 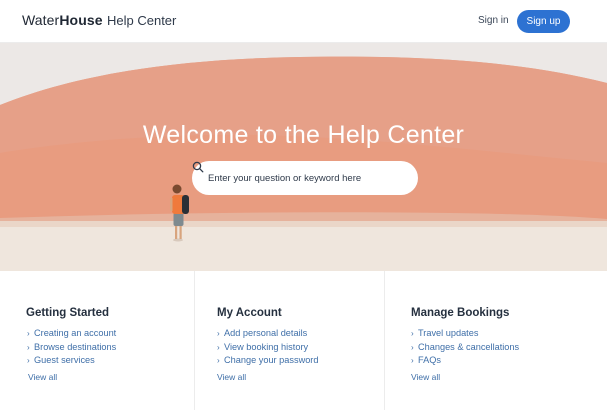 I want to click on search-bar, so click(x=305, y=178).